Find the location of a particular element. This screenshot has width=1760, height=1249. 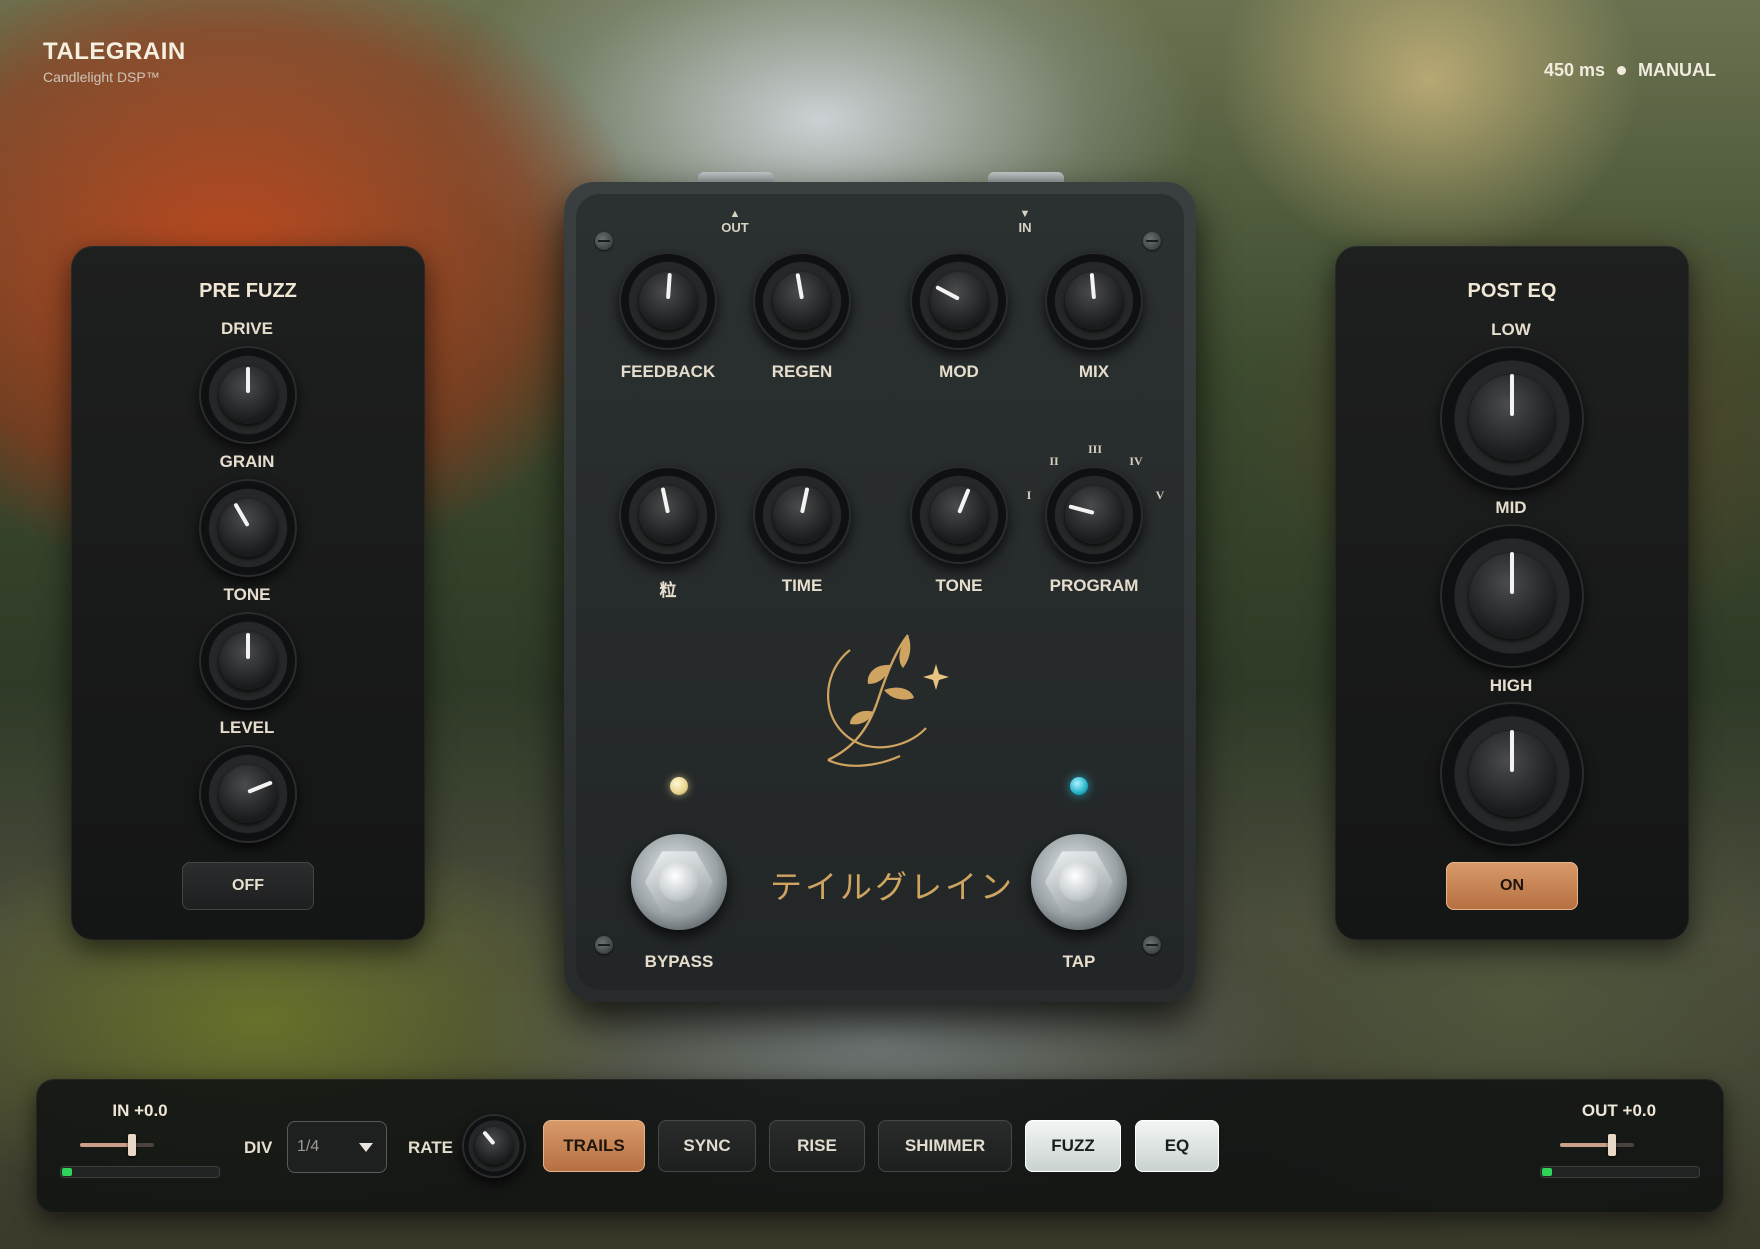

bypass-footswitch is located at coordinates (679, 882).